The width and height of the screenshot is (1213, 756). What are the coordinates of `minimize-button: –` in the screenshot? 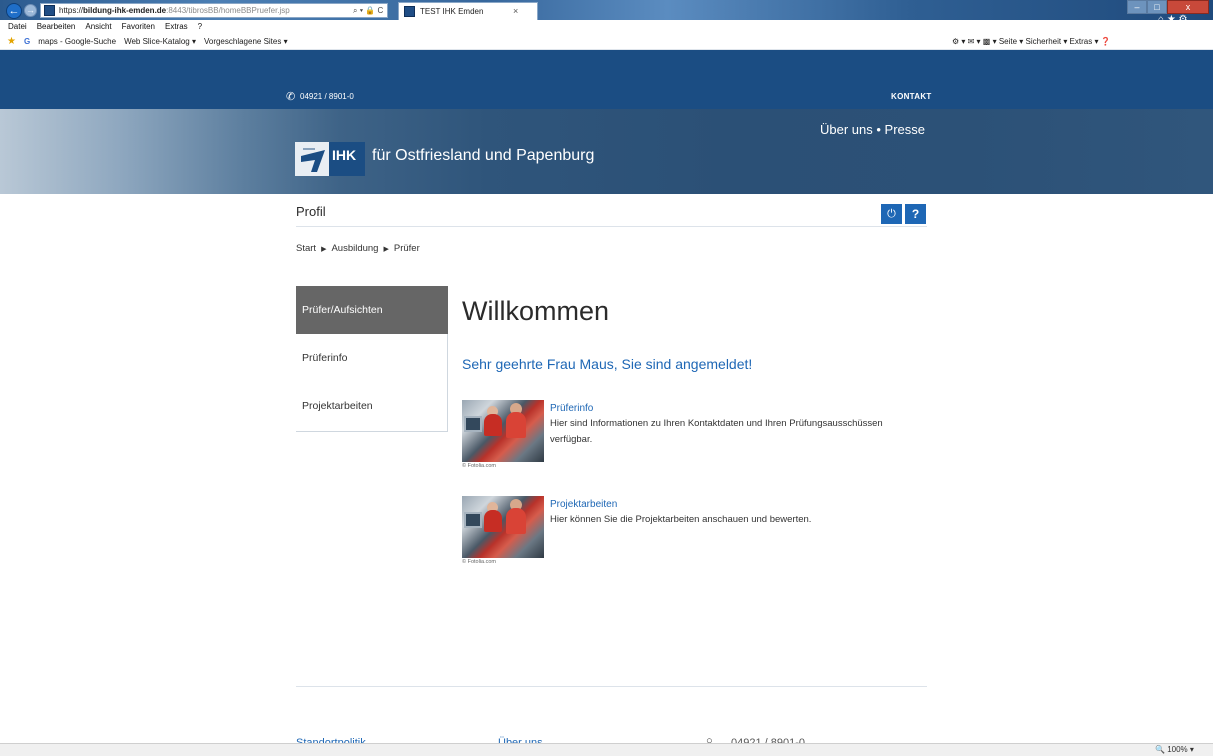 It's located at (1137, 7).